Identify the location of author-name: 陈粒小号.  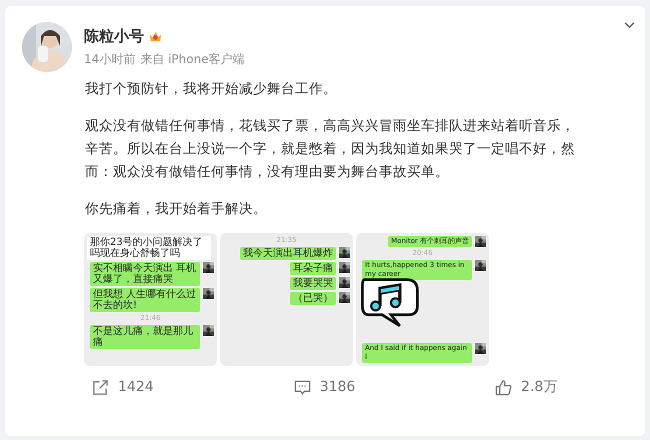
(114, 36).